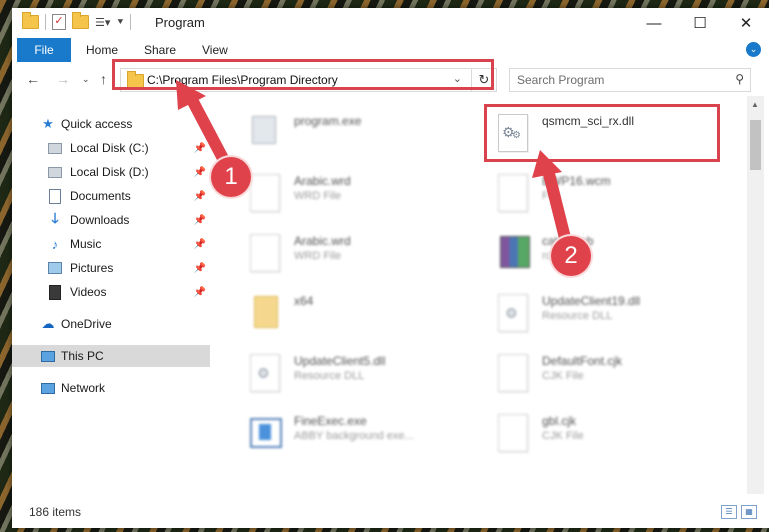 The image size is (769, 532). I want to click on file-item-program-exe: program.exe, so click(373, 135).